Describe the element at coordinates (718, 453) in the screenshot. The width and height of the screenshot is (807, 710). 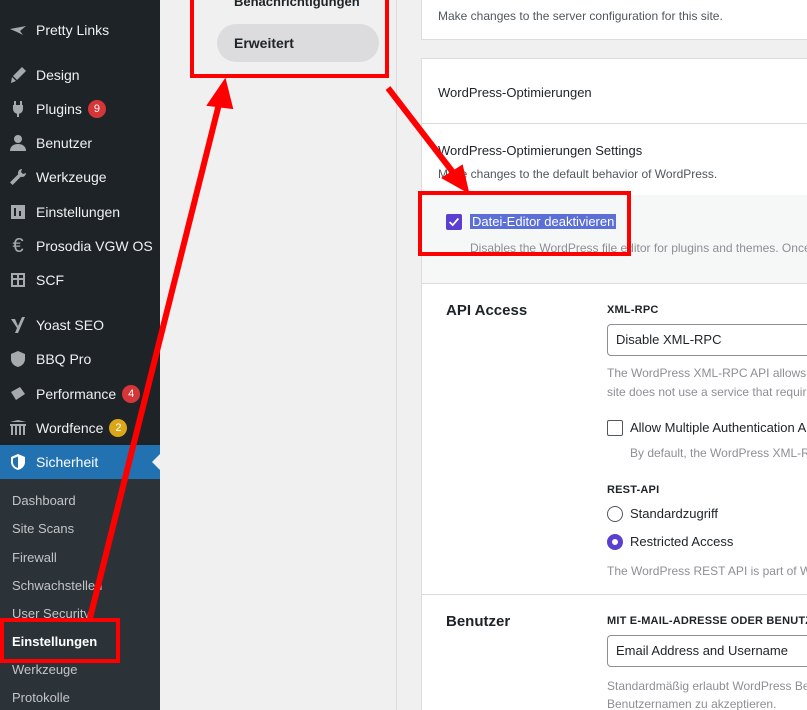
I see `multi-auth-desc: By default, the WordPress XML-RP` at that location.